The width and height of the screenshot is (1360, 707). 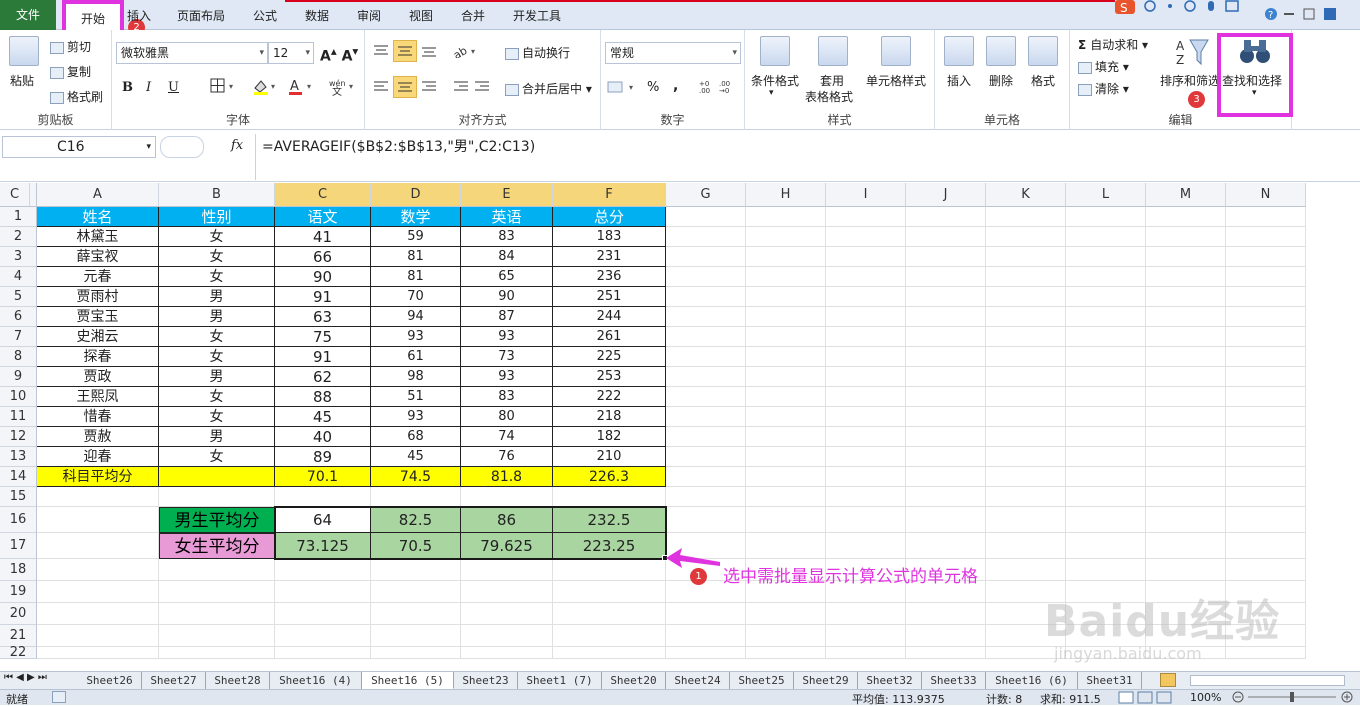 What do you see at coordinates (1190, 80) in the screenshot?
I see `sort-filter-button: 排序和筛选` at bounding box center [1190, 80].